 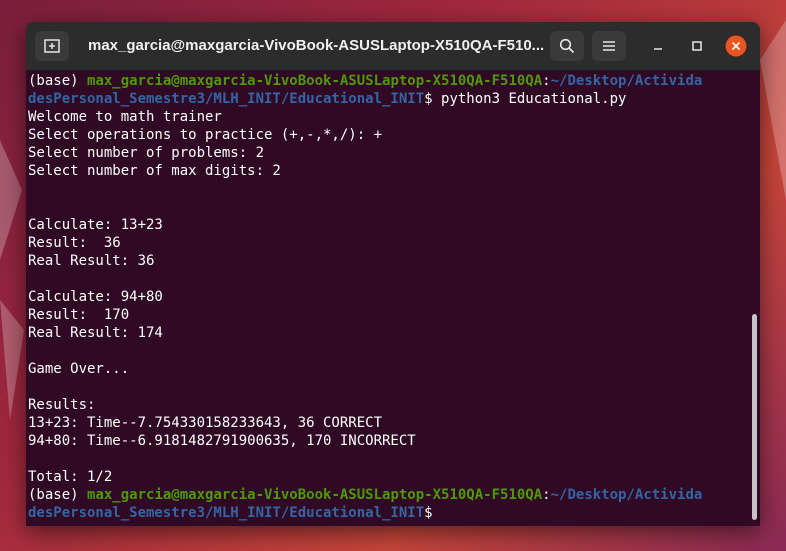 I want to click on search-button, so click(x=567, y=46).